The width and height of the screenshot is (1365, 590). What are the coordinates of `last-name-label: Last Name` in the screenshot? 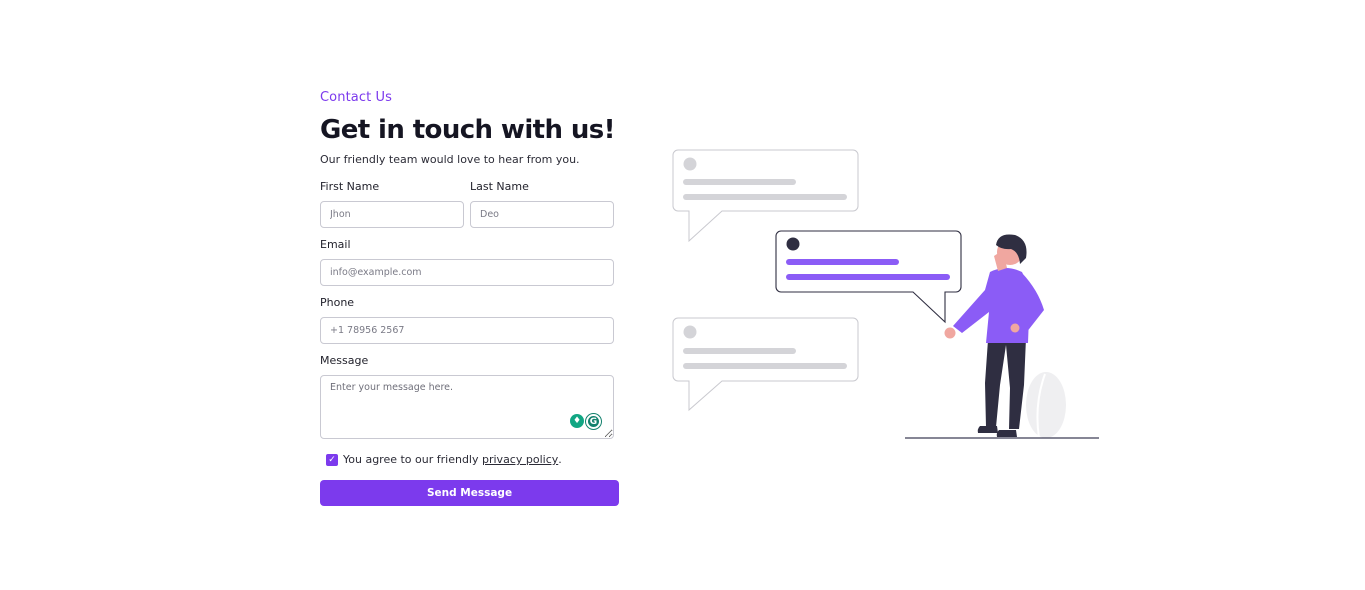 It's located at (499, 186).